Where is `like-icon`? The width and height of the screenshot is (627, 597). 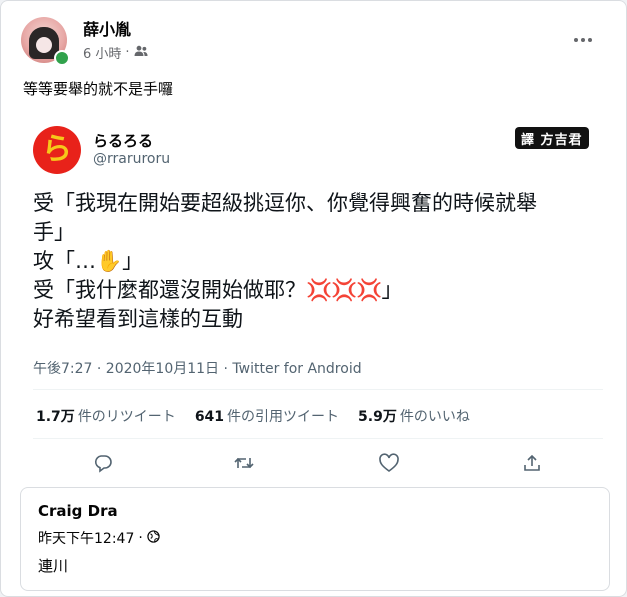 like-icon is located at coordinates (389, 463).